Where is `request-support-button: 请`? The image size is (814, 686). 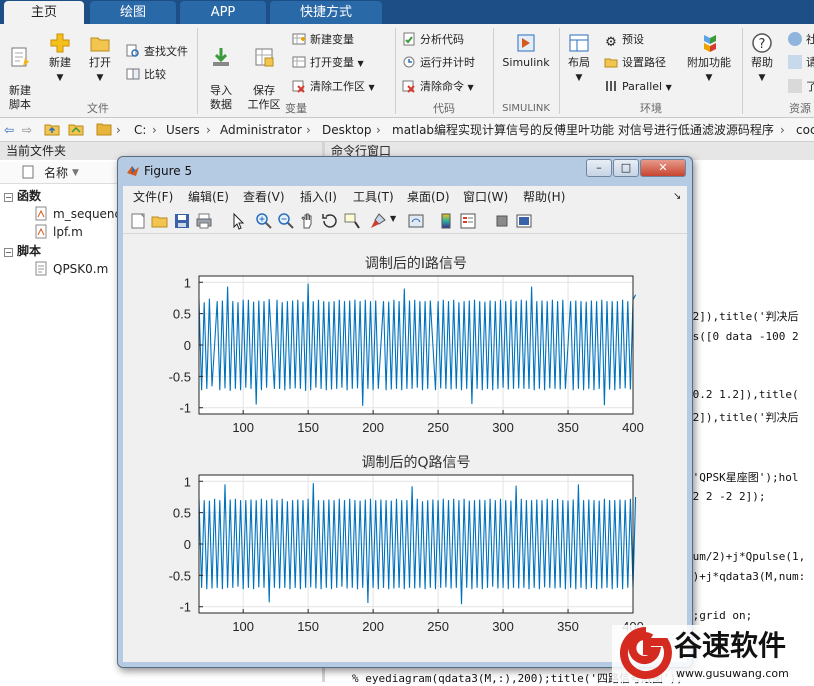
request-support-button: 请 is located at coordinates (801, 63).